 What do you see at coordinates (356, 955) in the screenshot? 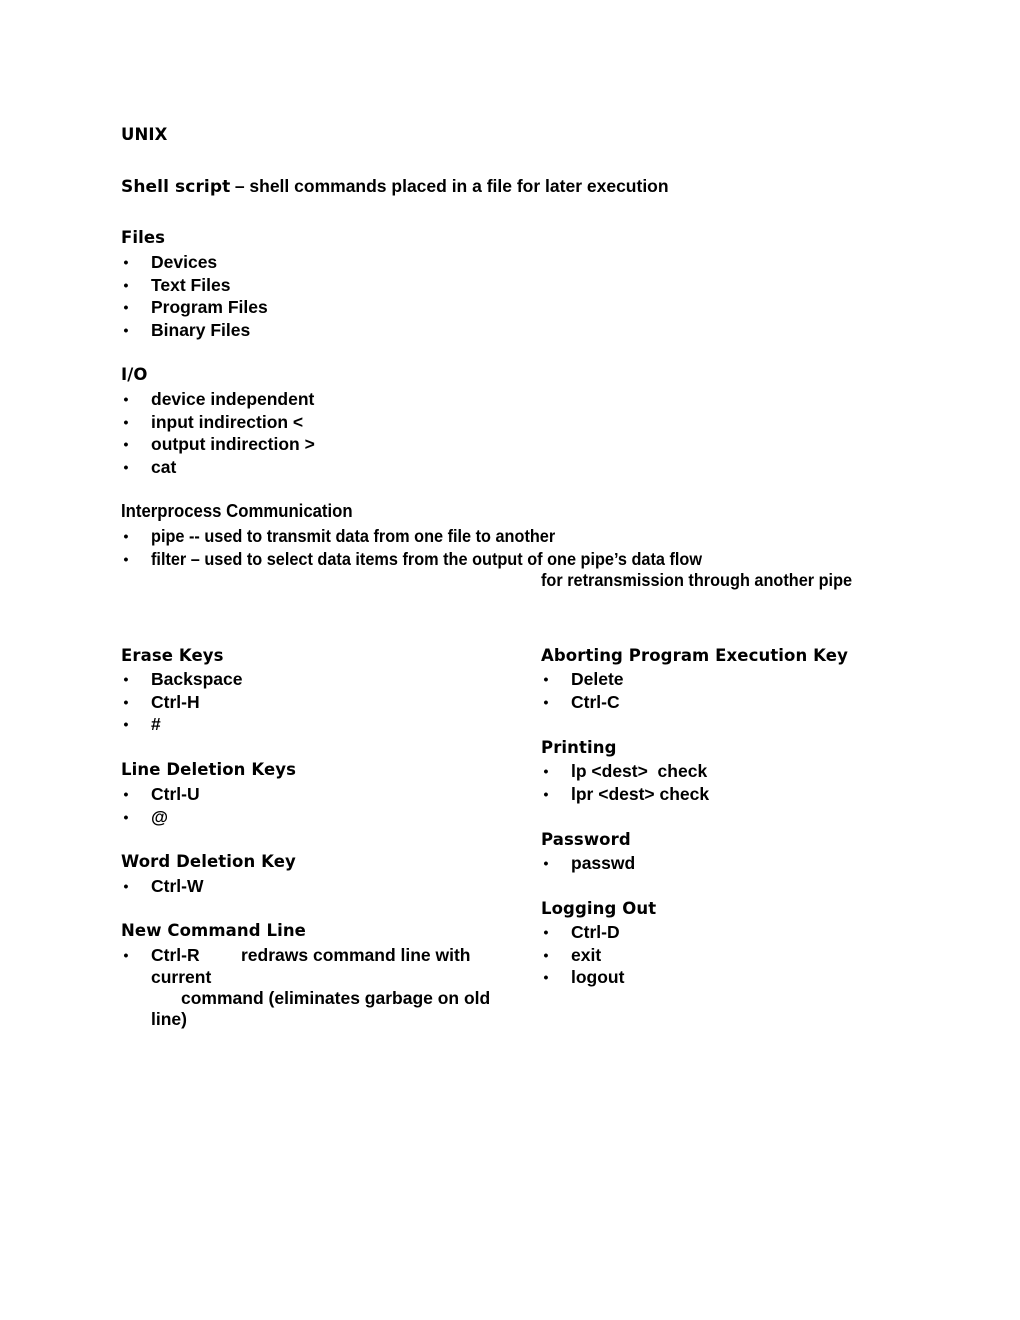
I see `ctrl-r-desc-line-1: redraws command line with` at bounding box center [356, 955].